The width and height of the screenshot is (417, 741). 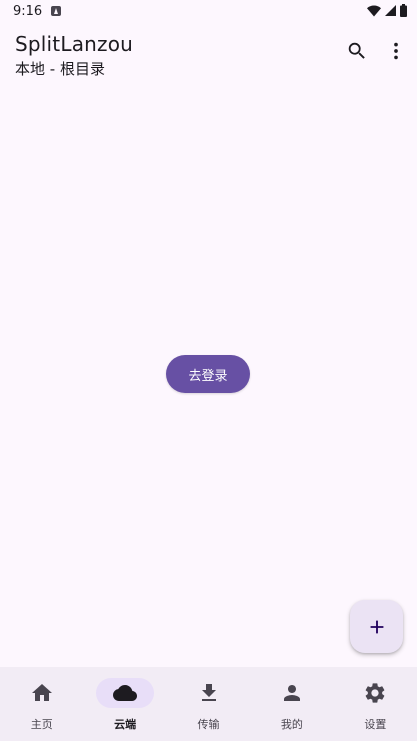 What do you see at coordinates (125, 693) in the screenshot?
I see `cloud-icon` at bounding box center [125, 693].